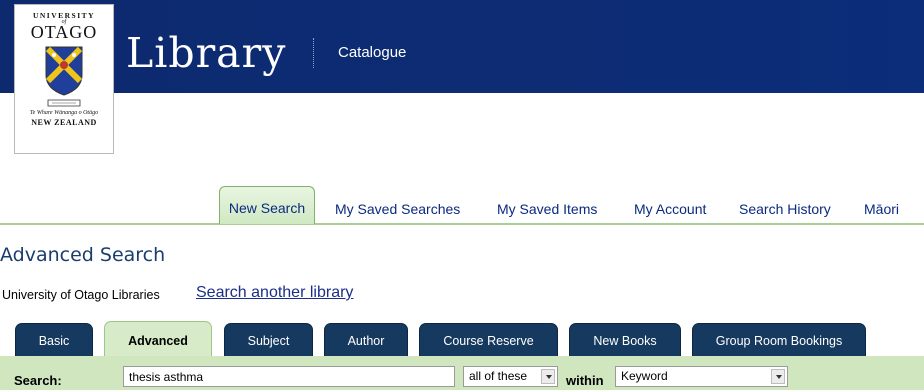 The image size is (924, 390). I want to click on tab-new-books: New Books, so click(625, 340).